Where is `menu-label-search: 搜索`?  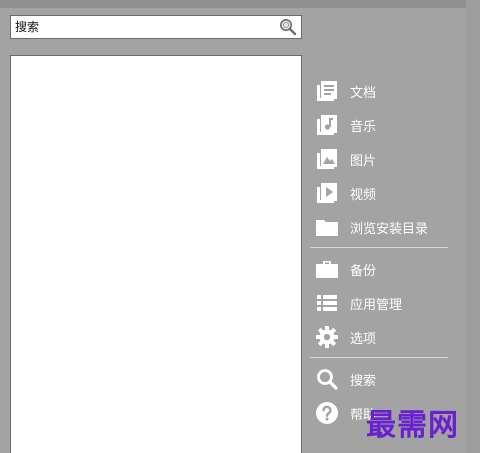
menu-label-search: 搜索 is located at coordinates (363, 381).